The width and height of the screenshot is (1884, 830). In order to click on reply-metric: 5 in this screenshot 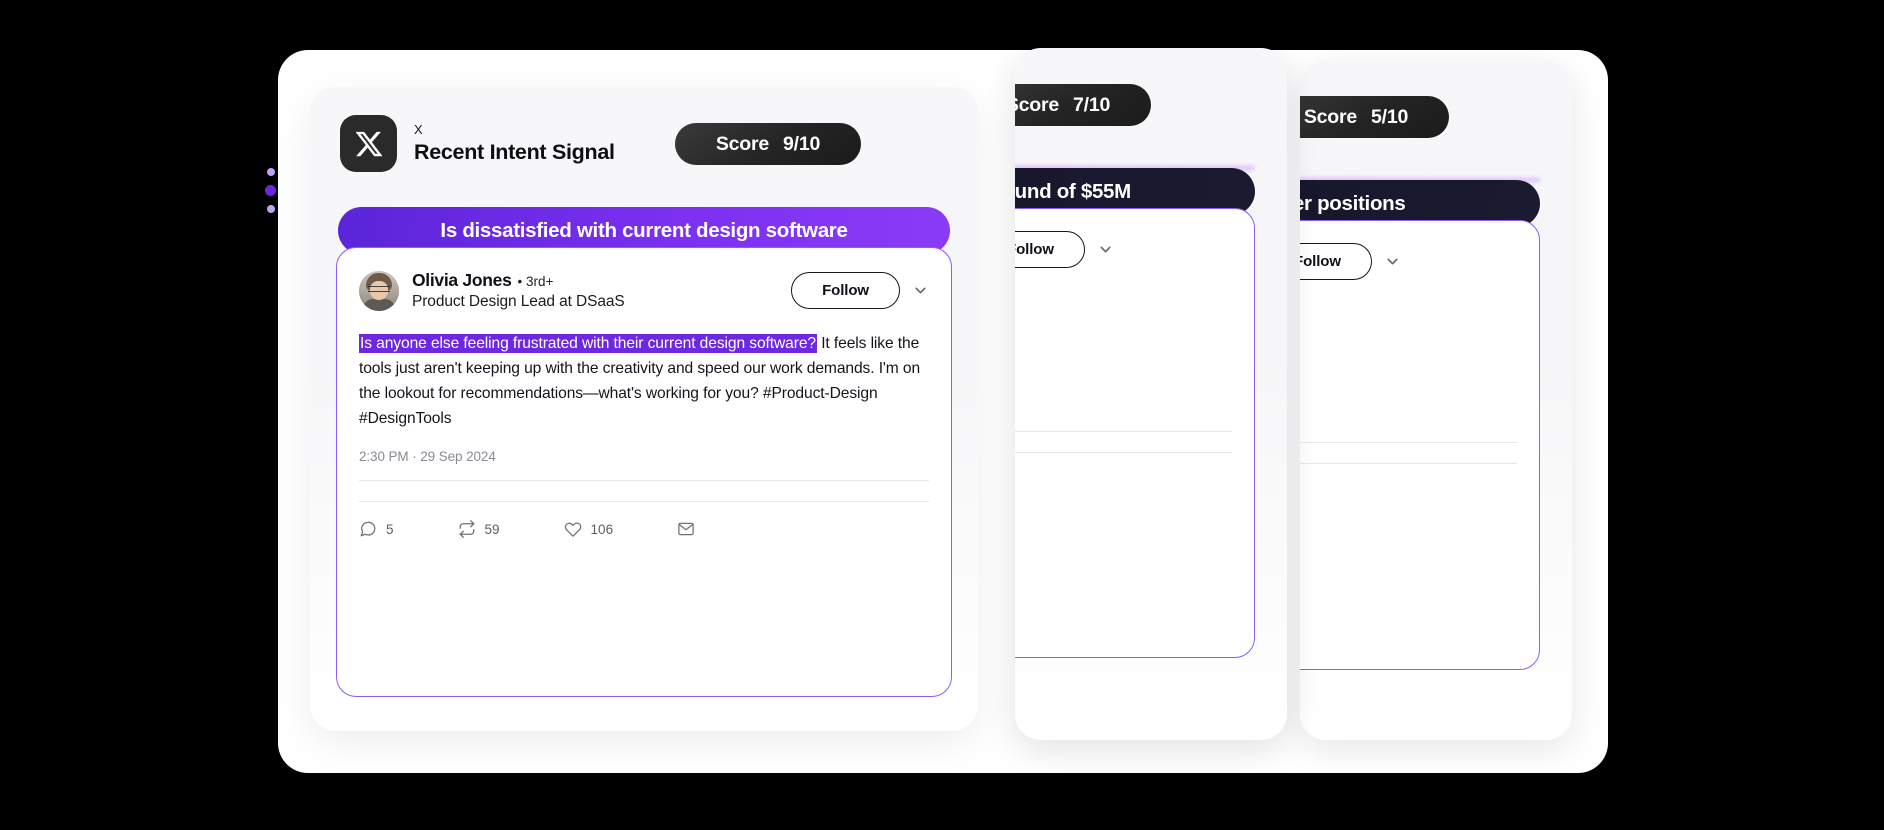, I will do `click(376, 529)`.